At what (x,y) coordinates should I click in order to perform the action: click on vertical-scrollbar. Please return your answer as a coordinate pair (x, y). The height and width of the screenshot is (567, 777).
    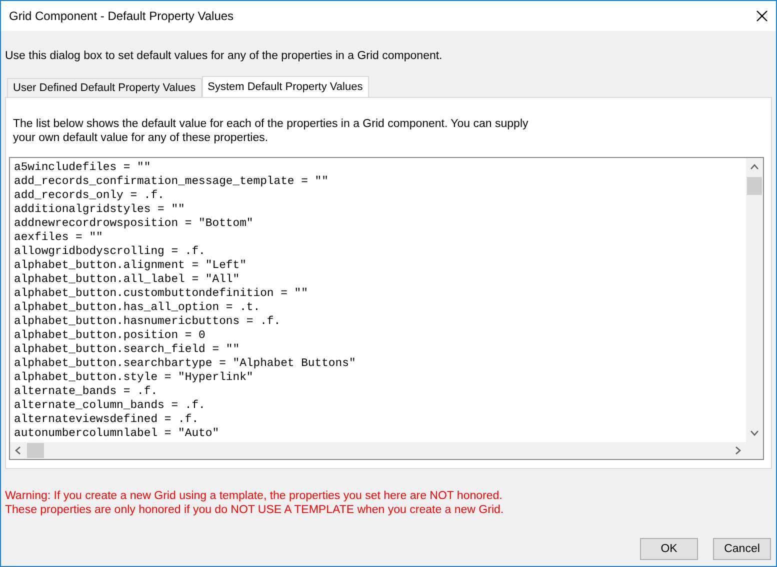
    Looking at the image, I should click on (754, 300).